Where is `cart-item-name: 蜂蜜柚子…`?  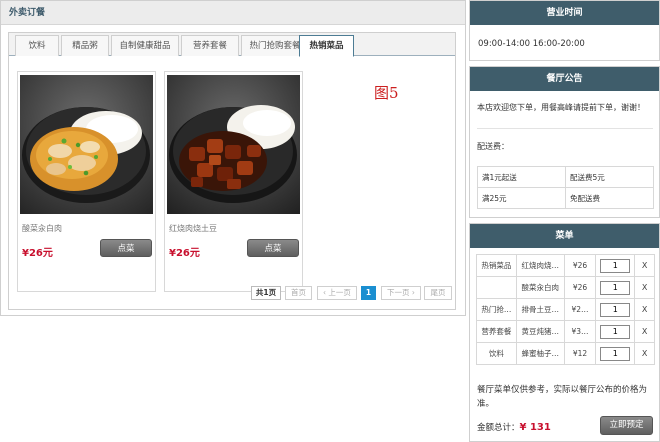 cart-item-name: 蜂蜜柚子… is located at coordinates (540, 353).